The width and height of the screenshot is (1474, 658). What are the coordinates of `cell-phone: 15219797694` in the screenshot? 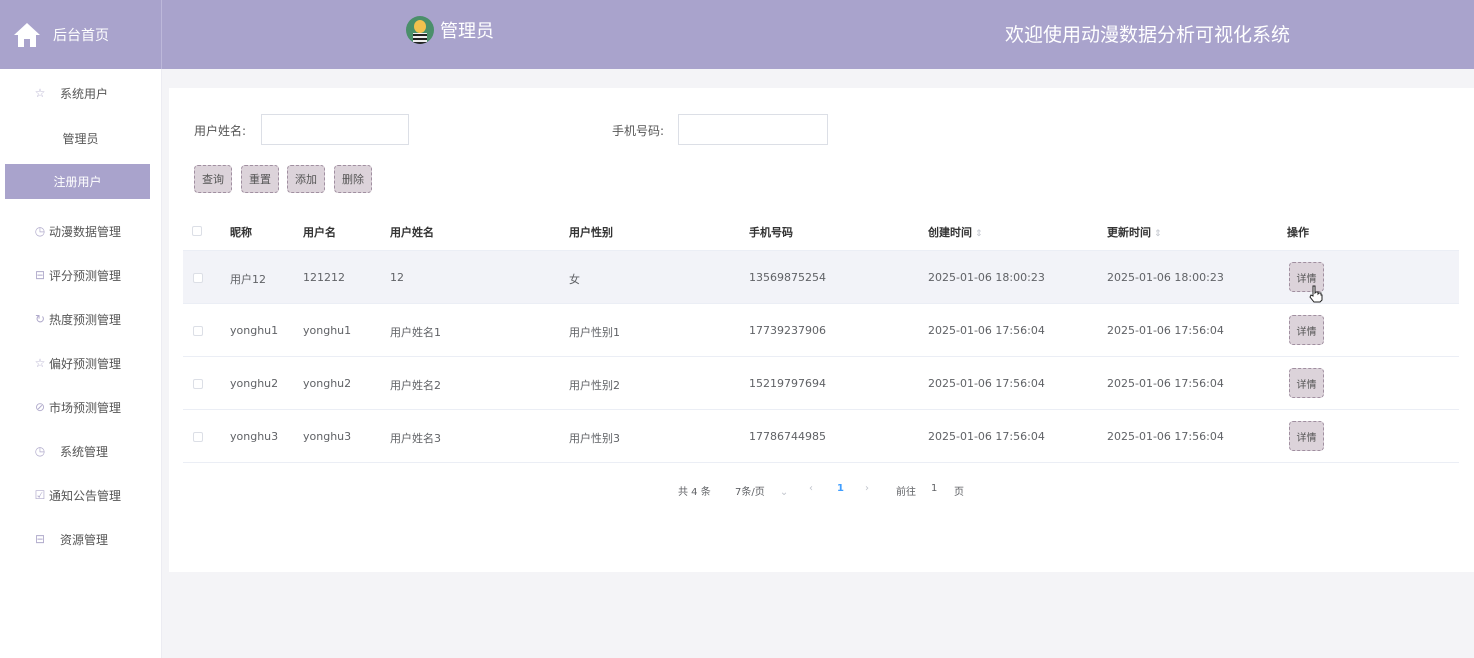 It's located at (787, 383).